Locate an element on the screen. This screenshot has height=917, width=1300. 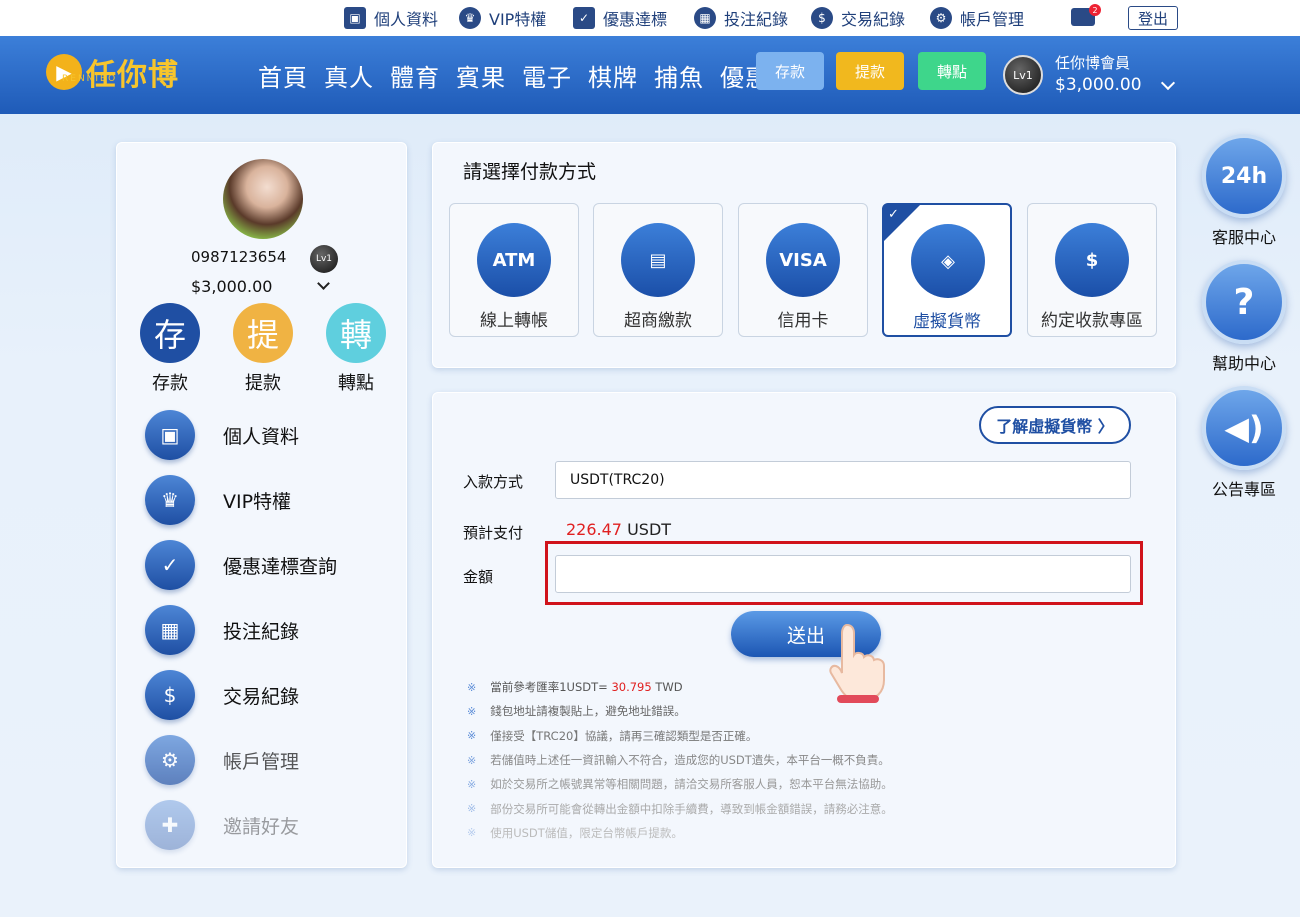
level-badge-small: Lv1 is located at coordinates (324, 259).